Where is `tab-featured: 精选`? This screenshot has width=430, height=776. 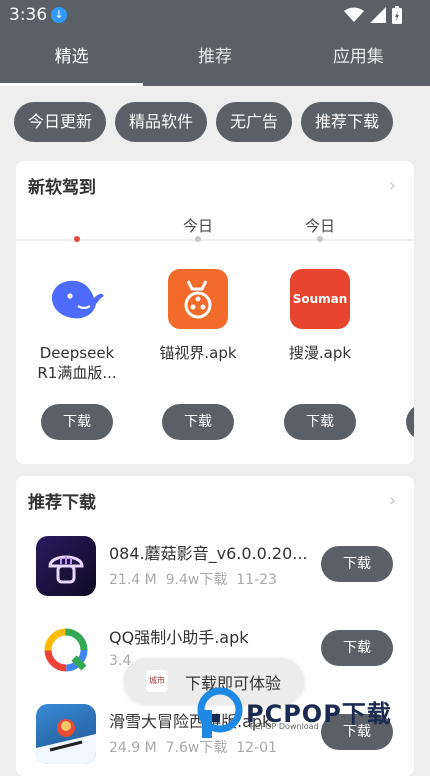
tab-featured: 精选 is located at coordinates (72, 58).